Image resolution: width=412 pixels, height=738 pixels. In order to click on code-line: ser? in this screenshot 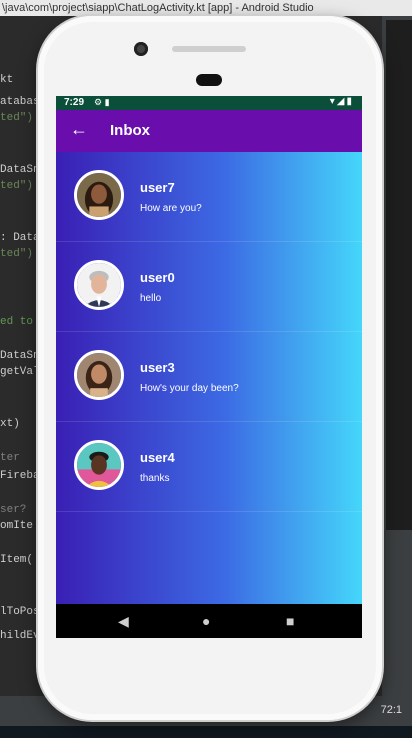, I will do `click(13, 510)`.